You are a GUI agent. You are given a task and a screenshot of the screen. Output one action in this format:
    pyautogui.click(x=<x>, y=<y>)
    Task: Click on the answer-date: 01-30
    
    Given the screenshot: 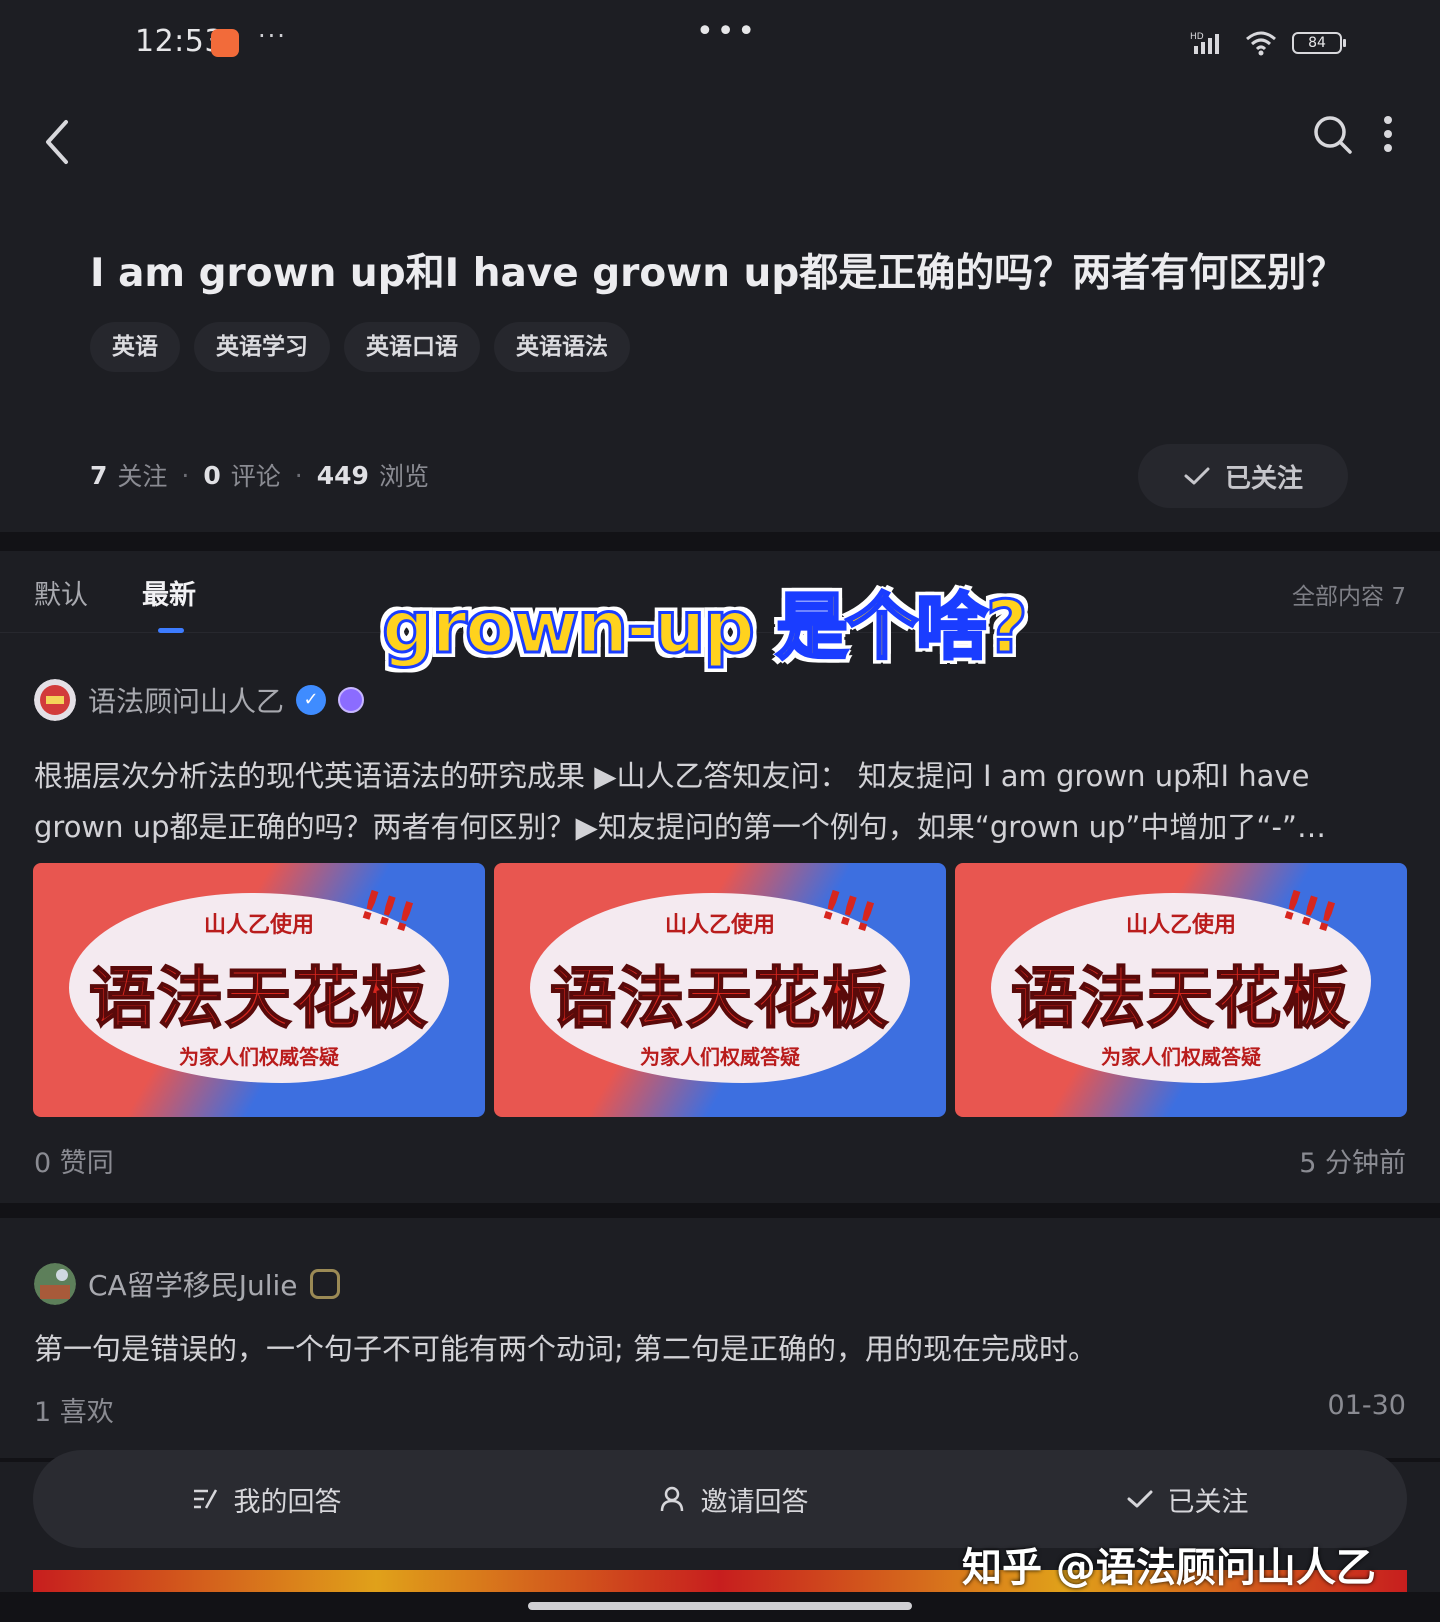 What is the action you would take?
    pyautogui.click(x=1366, y=1405)
    